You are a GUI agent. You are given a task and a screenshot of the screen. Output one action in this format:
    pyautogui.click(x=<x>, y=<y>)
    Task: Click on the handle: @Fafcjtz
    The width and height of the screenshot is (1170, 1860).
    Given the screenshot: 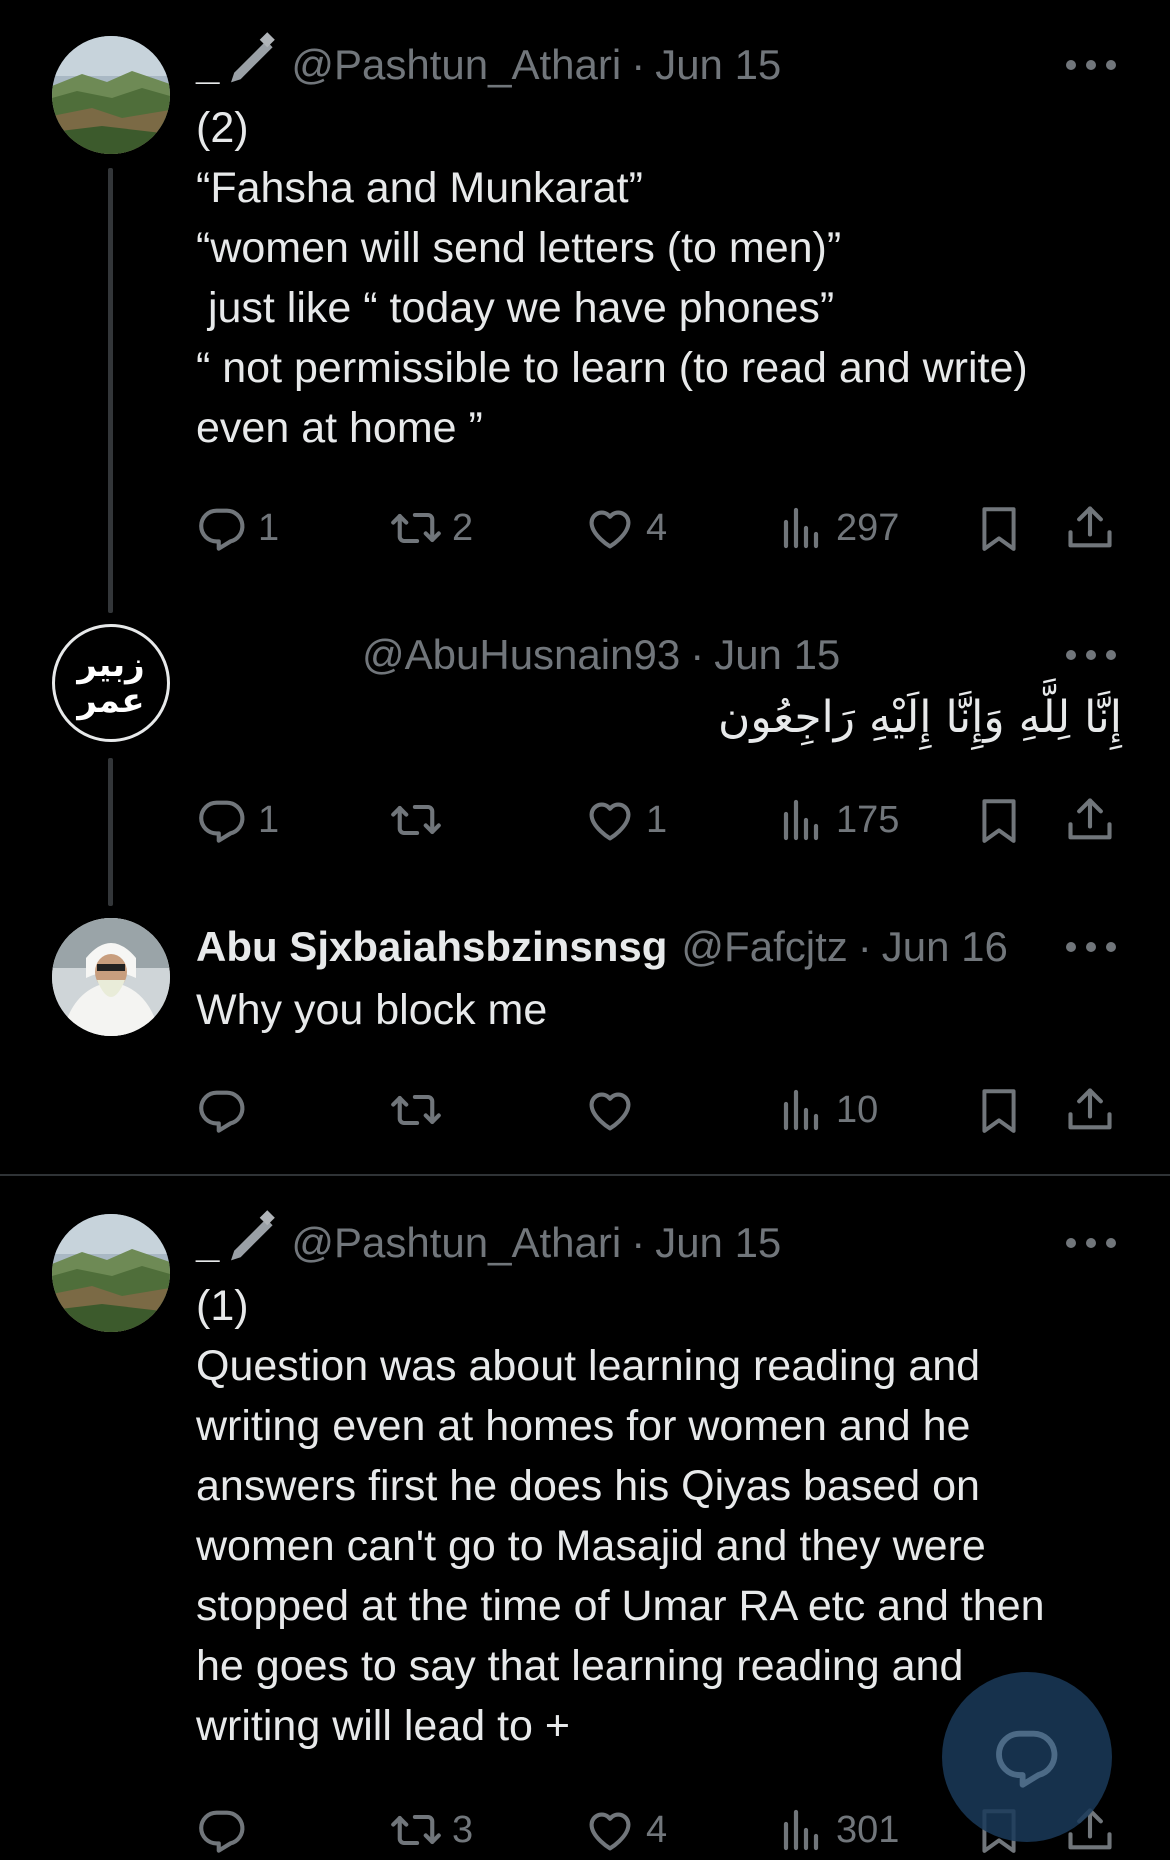 What is the action you would take?
    pyautogui.click(x=764, y=947)
    